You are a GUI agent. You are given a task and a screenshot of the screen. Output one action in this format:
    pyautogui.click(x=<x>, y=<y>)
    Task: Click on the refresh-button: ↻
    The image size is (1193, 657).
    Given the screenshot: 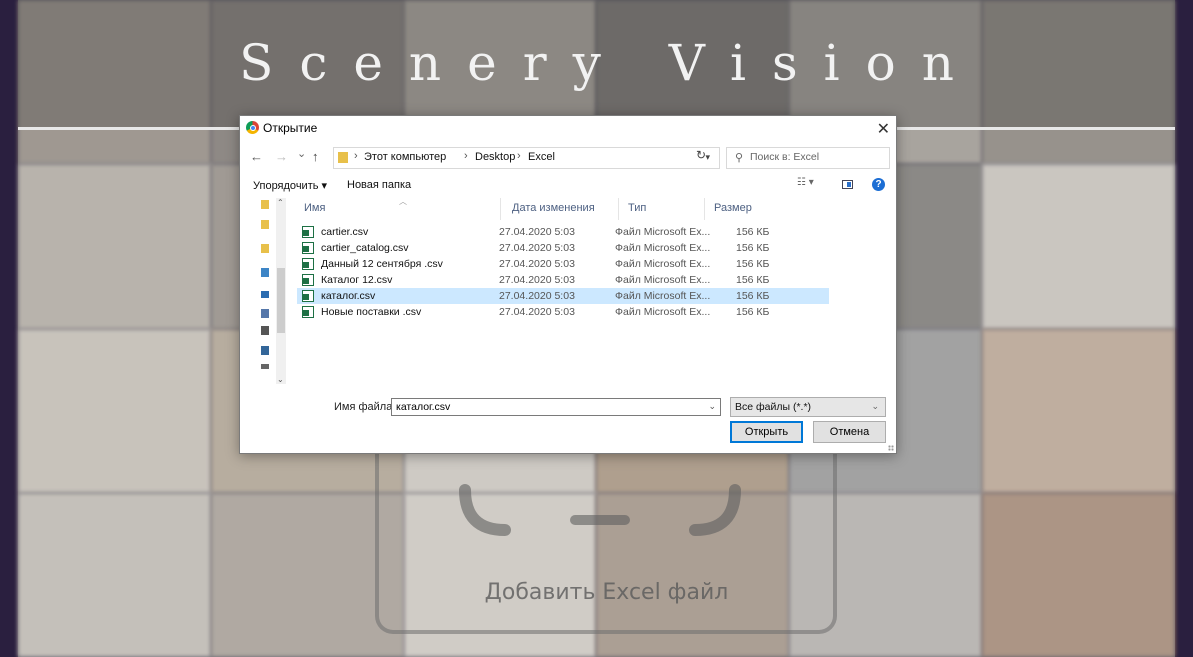 What is the action you would take?
    pyautogui.click(x=701, y=155)
    